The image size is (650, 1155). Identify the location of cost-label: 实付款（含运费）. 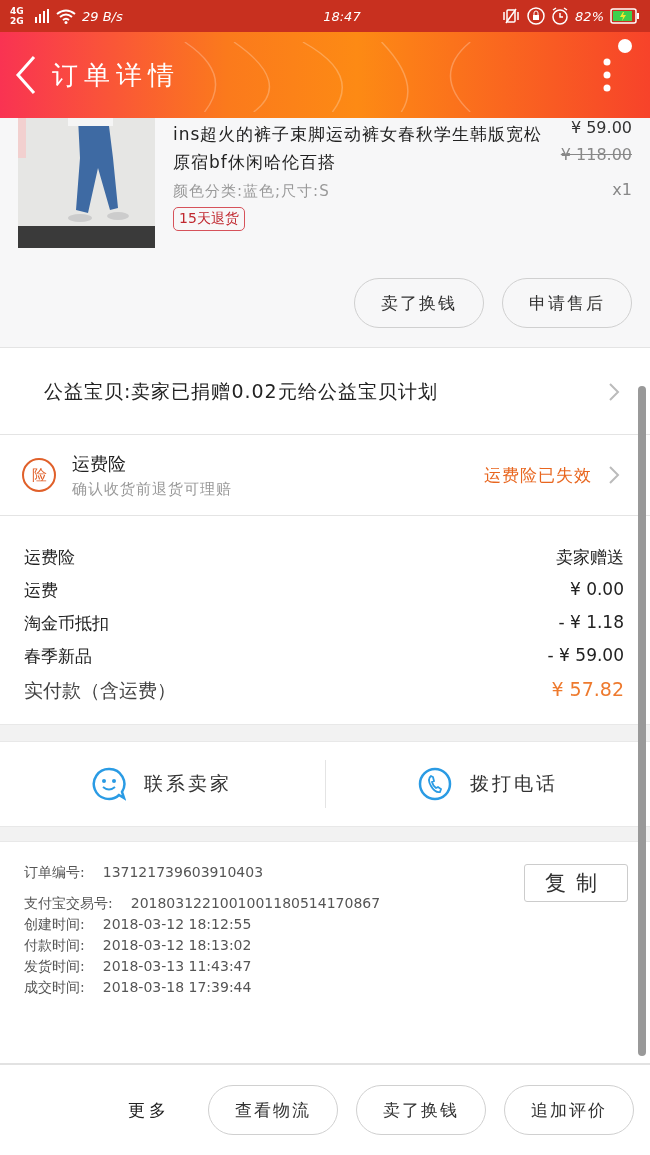
(100, 690).